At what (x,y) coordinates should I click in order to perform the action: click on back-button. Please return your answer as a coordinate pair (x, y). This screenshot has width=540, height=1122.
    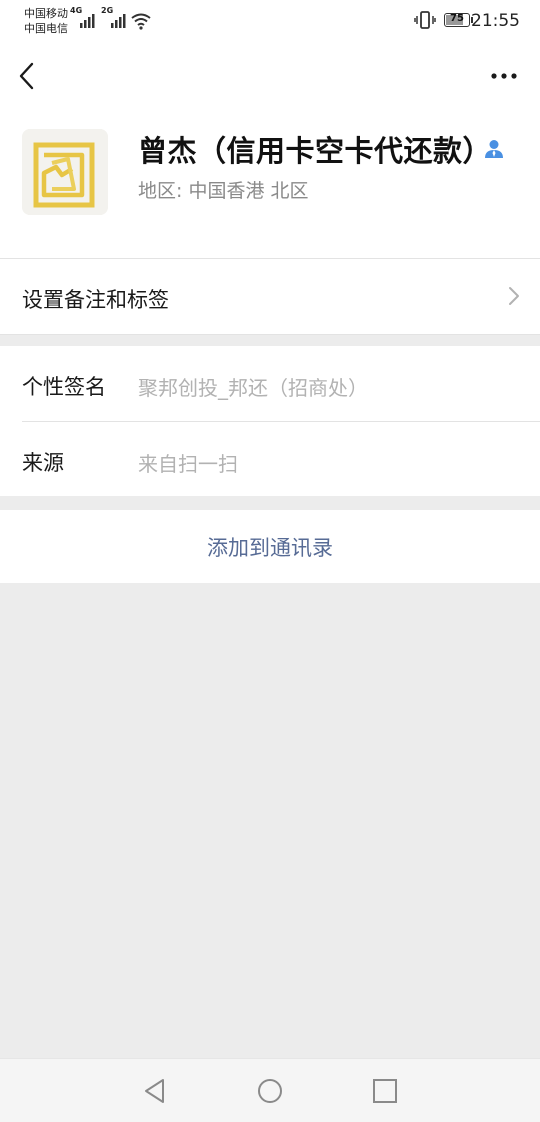
    Looking at the image, I should click on (30, 76).